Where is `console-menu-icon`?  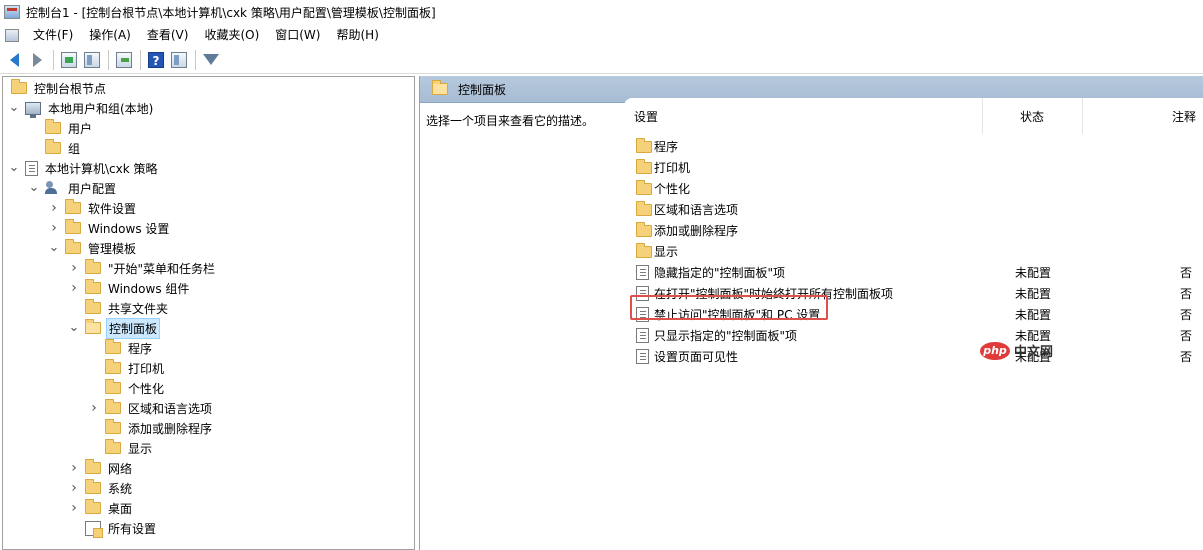
console-menu-icon is located at coordinates (12, 35).